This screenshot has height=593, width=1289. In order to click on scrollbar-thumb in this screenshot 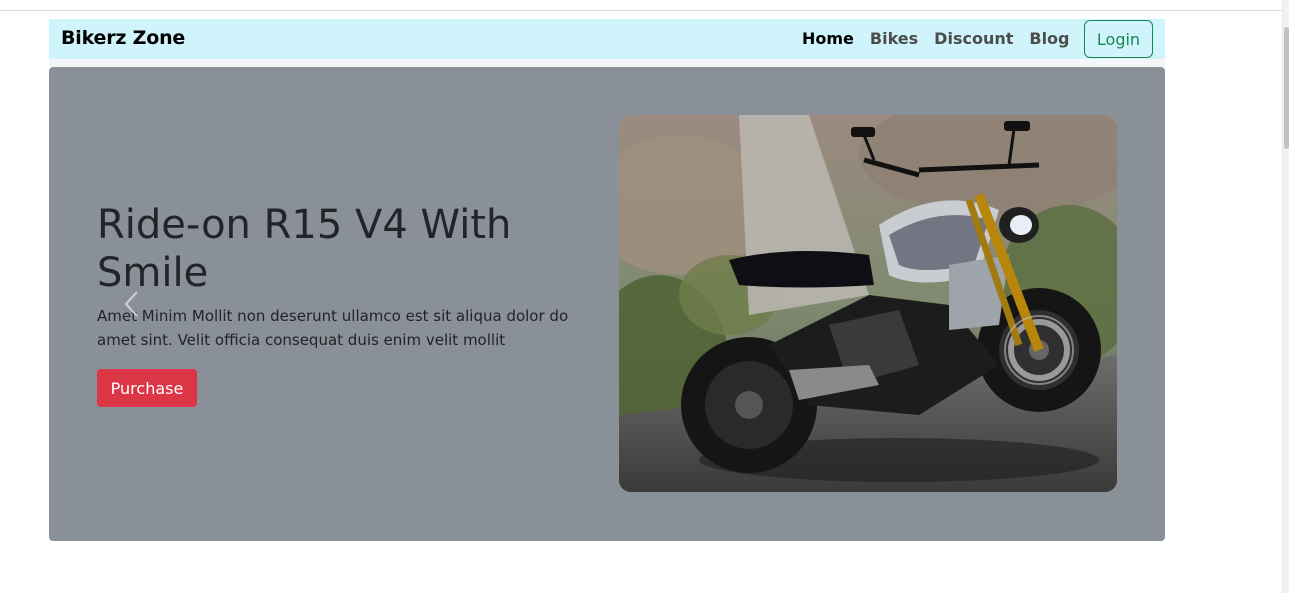, I will do `click(1286, 88)`.